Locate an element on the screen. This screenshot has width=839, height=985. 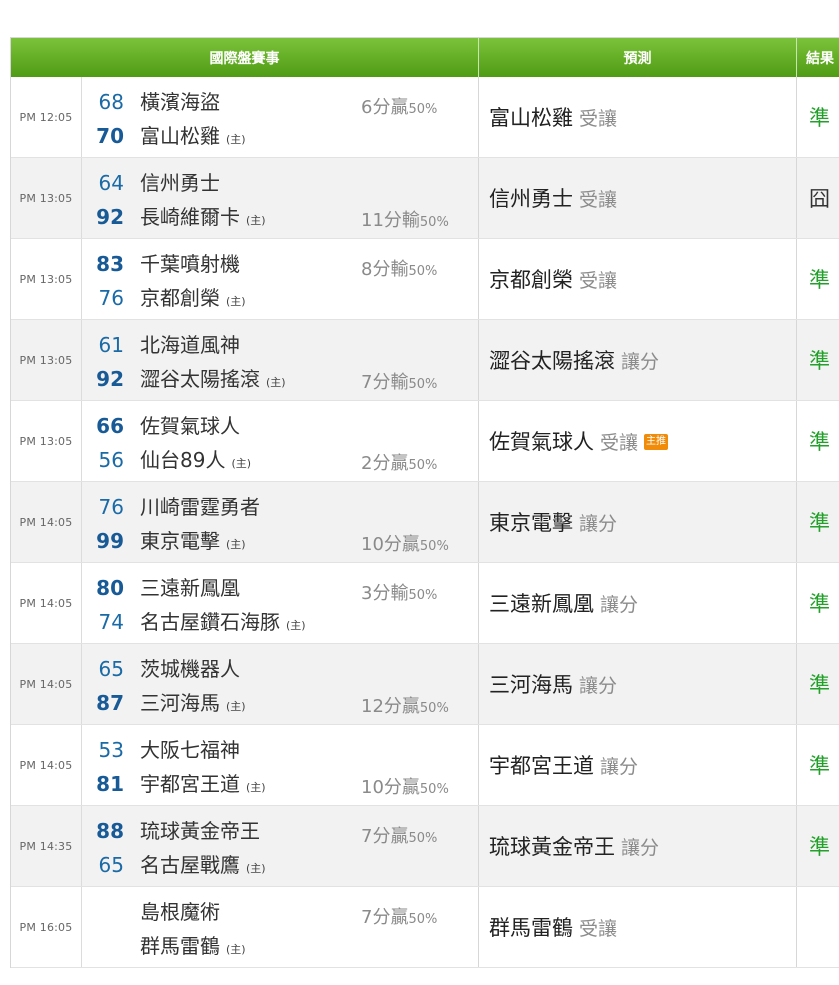
match-cell: 53 大阪七福神 81 宇都宮王道 (主) 10分贏50% is located at coordinates (280, 765).